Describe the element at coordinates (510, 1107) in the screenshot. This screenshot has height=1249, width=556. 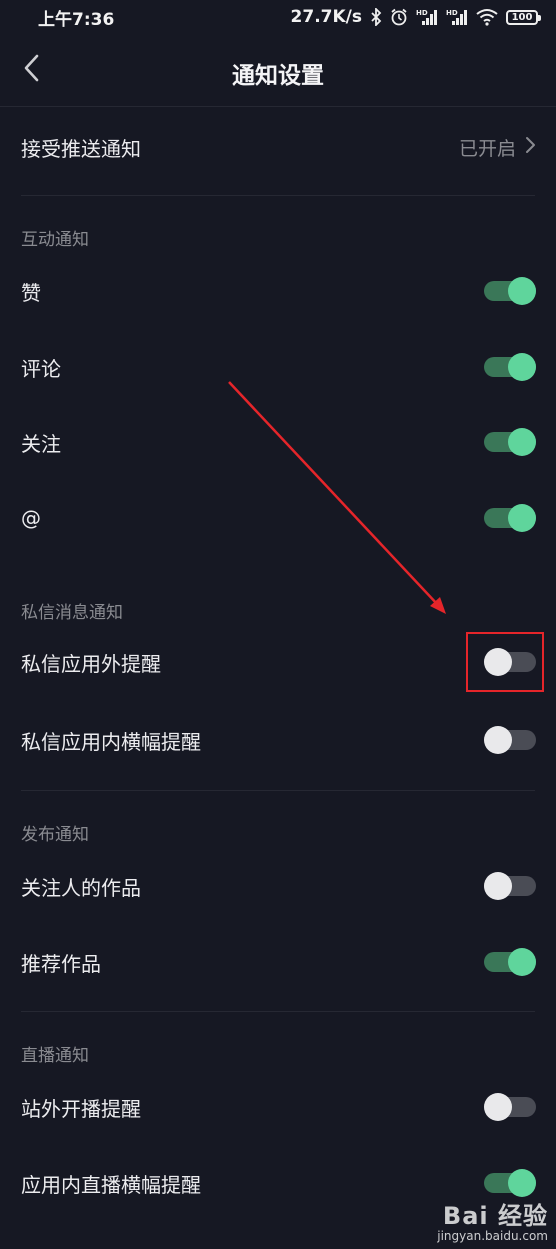
I see `live-outside-toggle` at that location.